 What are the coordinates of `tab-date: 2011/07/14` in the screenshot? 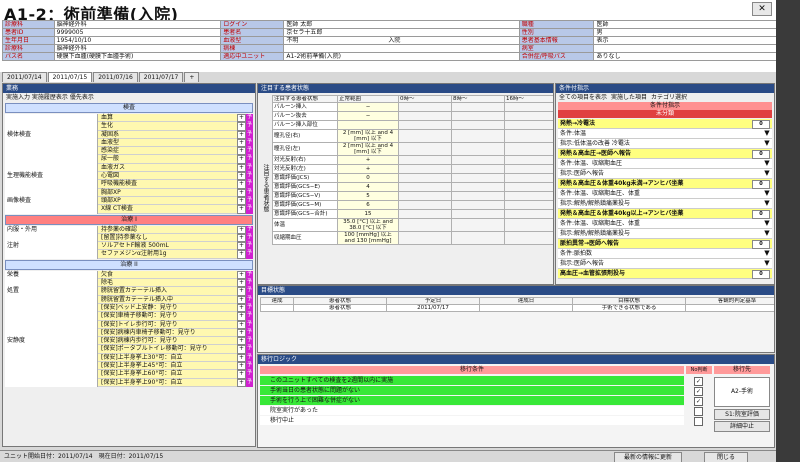 It's located at (24, 77).